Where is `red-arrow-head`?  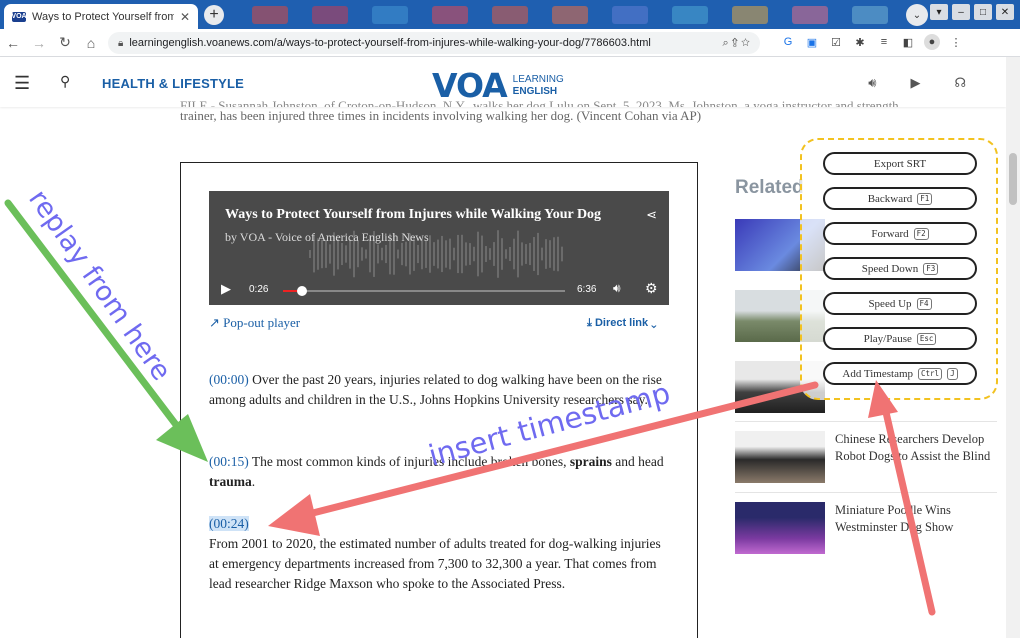 red-arrow-head is located at coordinates (294, 515).